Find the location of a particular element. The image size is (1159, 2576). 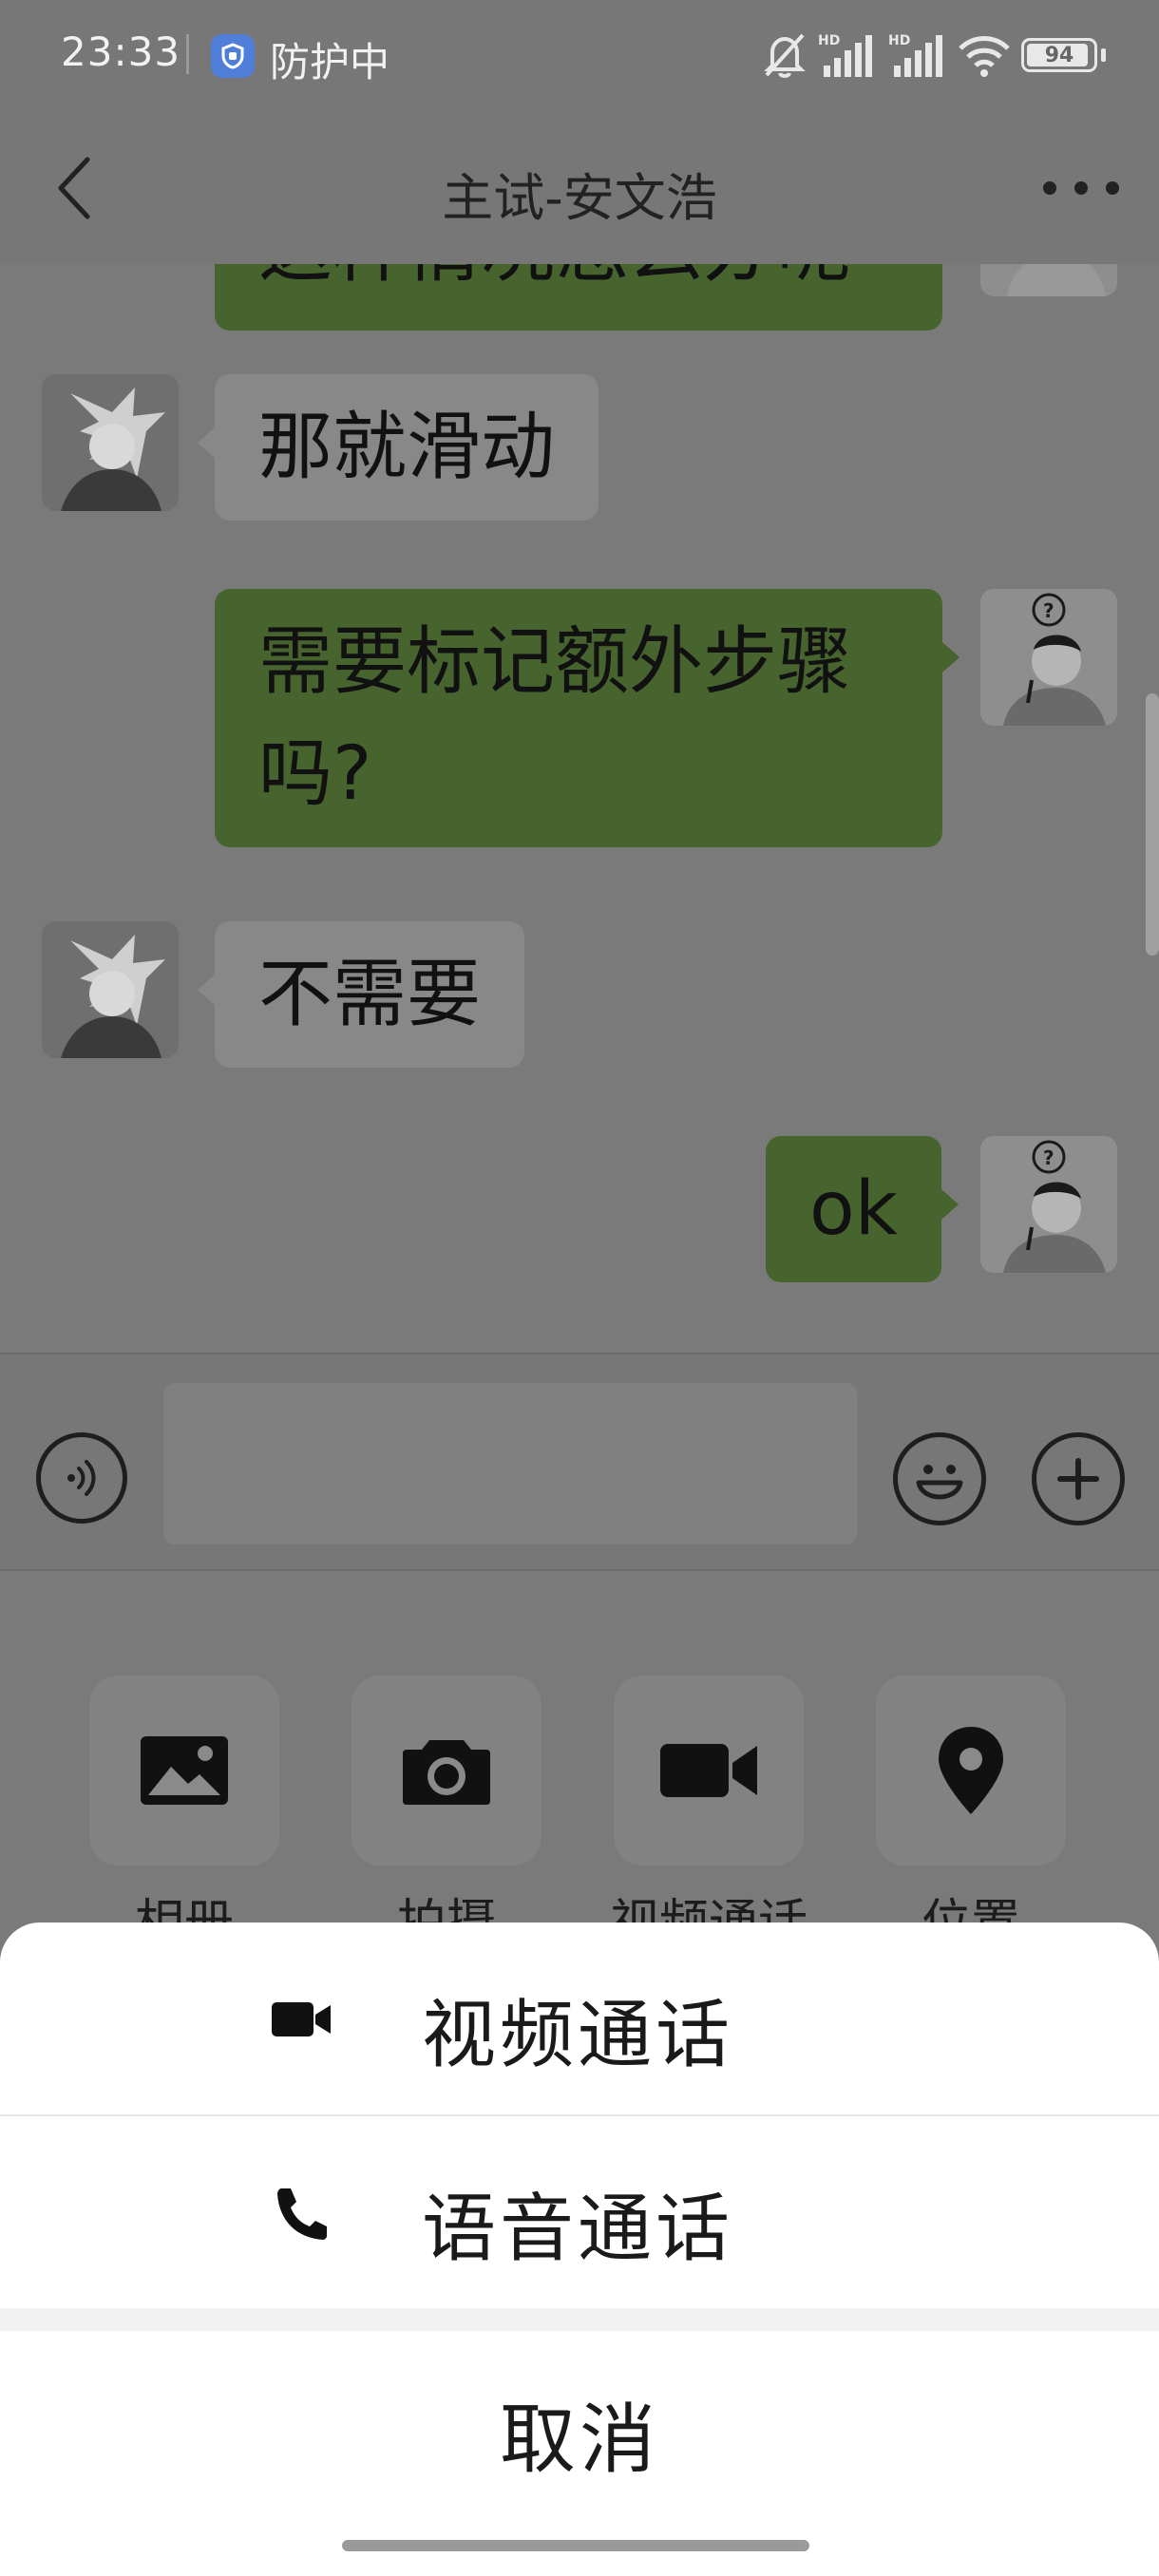

wifi-icon is located at coordinates (984, 56).